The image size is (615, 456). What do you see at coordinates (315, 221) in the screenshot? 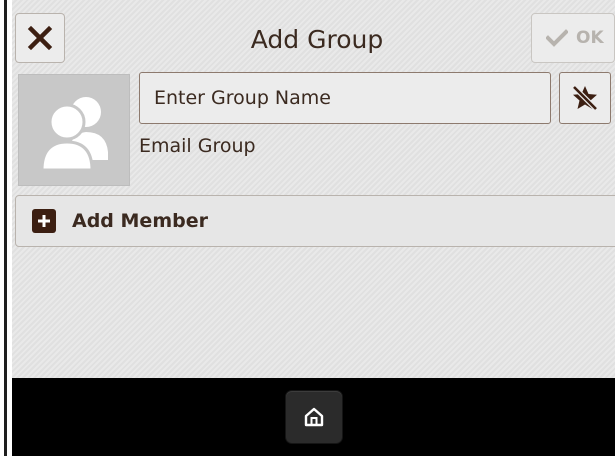
I see `add-member-button: Add Member` at bounding box center [315, 221].